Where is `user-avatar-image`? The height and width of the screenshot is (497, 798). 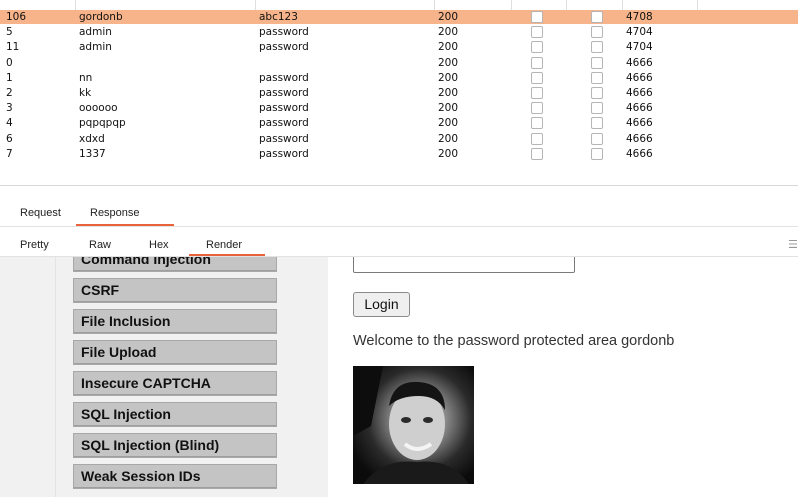 user-avatar-image is located at coordinates (413, 425).